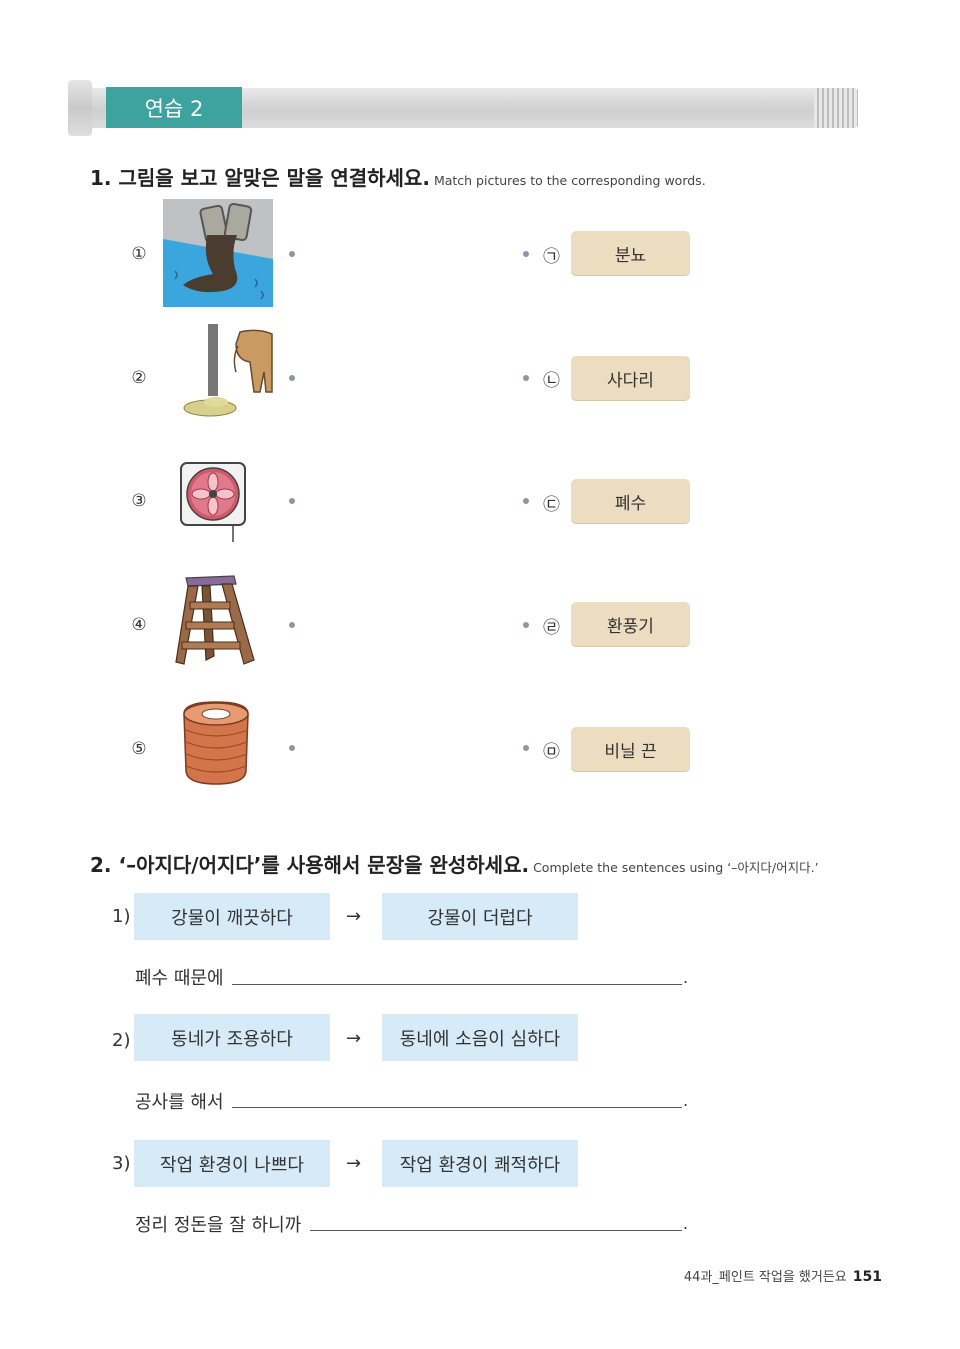 Image resolution: width=960 pixels, height=1349 pixels. I want to click on bar-bolt-head, so click(80, 108).